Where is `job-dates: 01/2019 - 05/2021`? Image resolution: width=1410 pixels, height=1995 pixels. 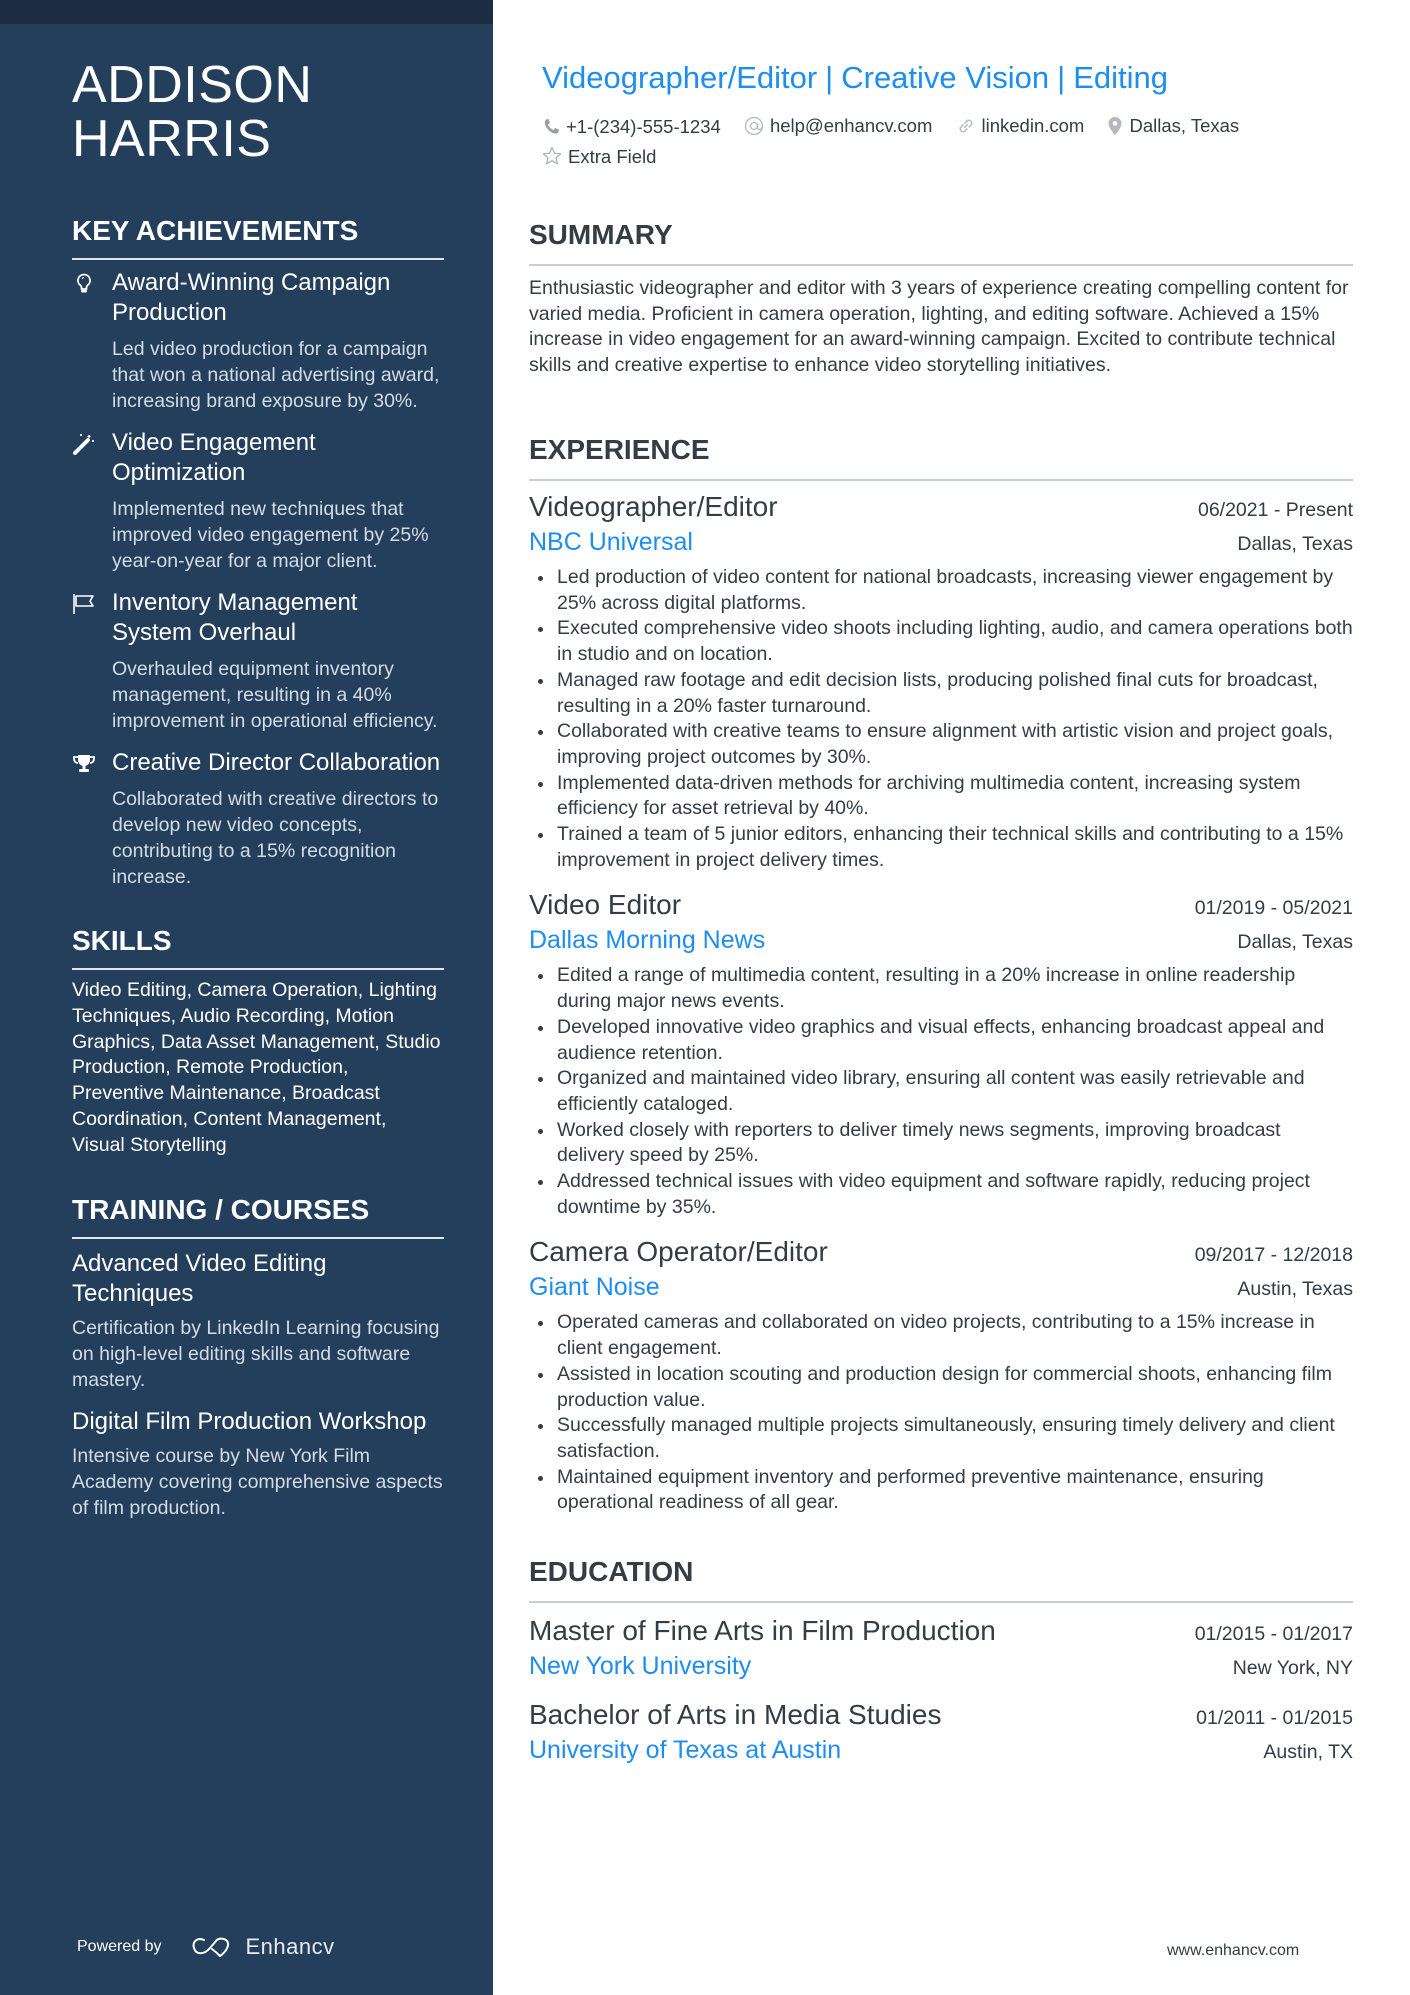
job-dates: 01/2019 - 05/2021 is located at coordinates (1273, 908).